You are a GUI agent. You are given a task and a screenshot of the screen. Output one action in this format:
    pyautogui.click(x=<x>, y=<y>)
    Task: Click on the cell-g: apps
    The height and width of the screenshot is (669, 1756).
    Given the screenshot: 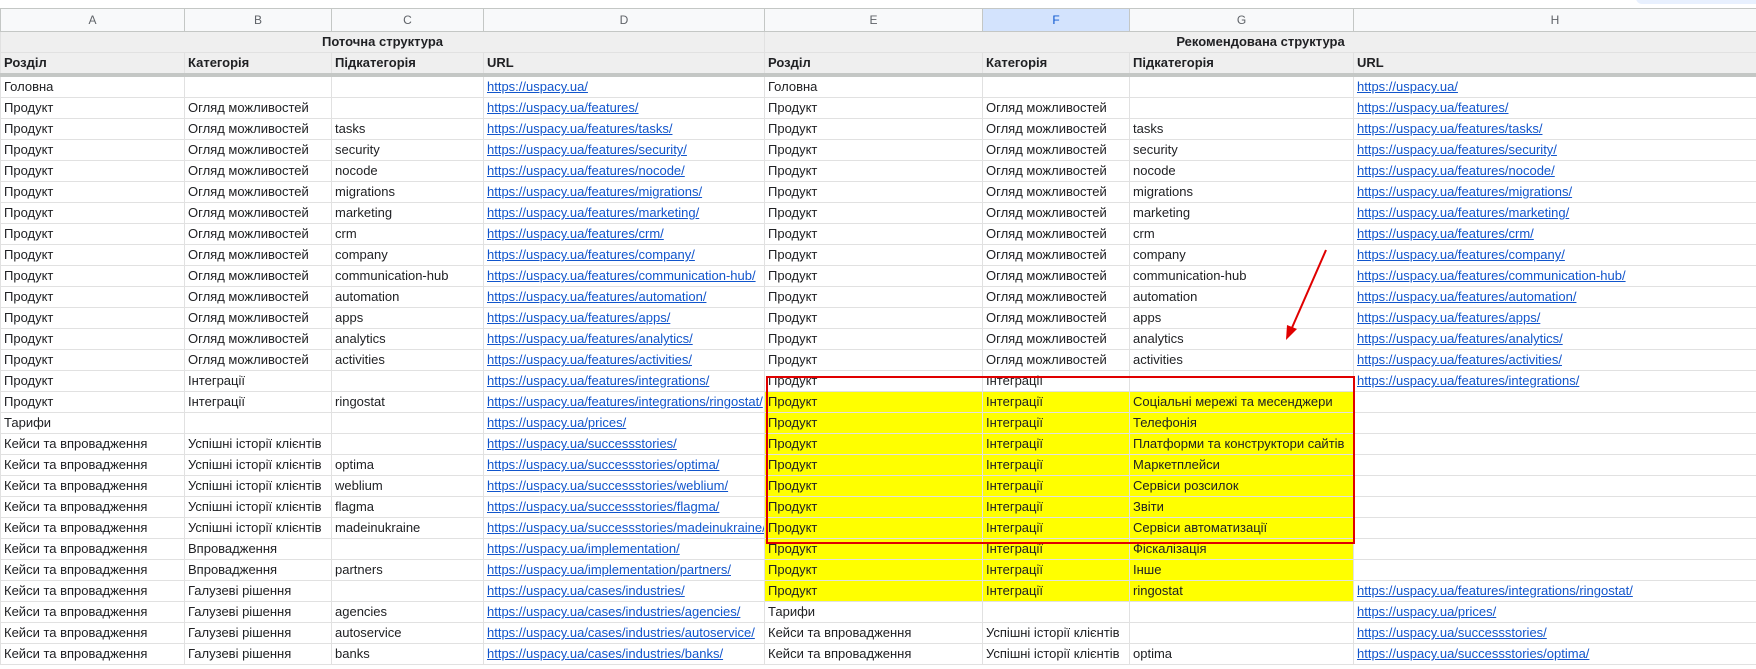 What is the action you would take?
    pyautogui.click(x=1241, y=318)
    